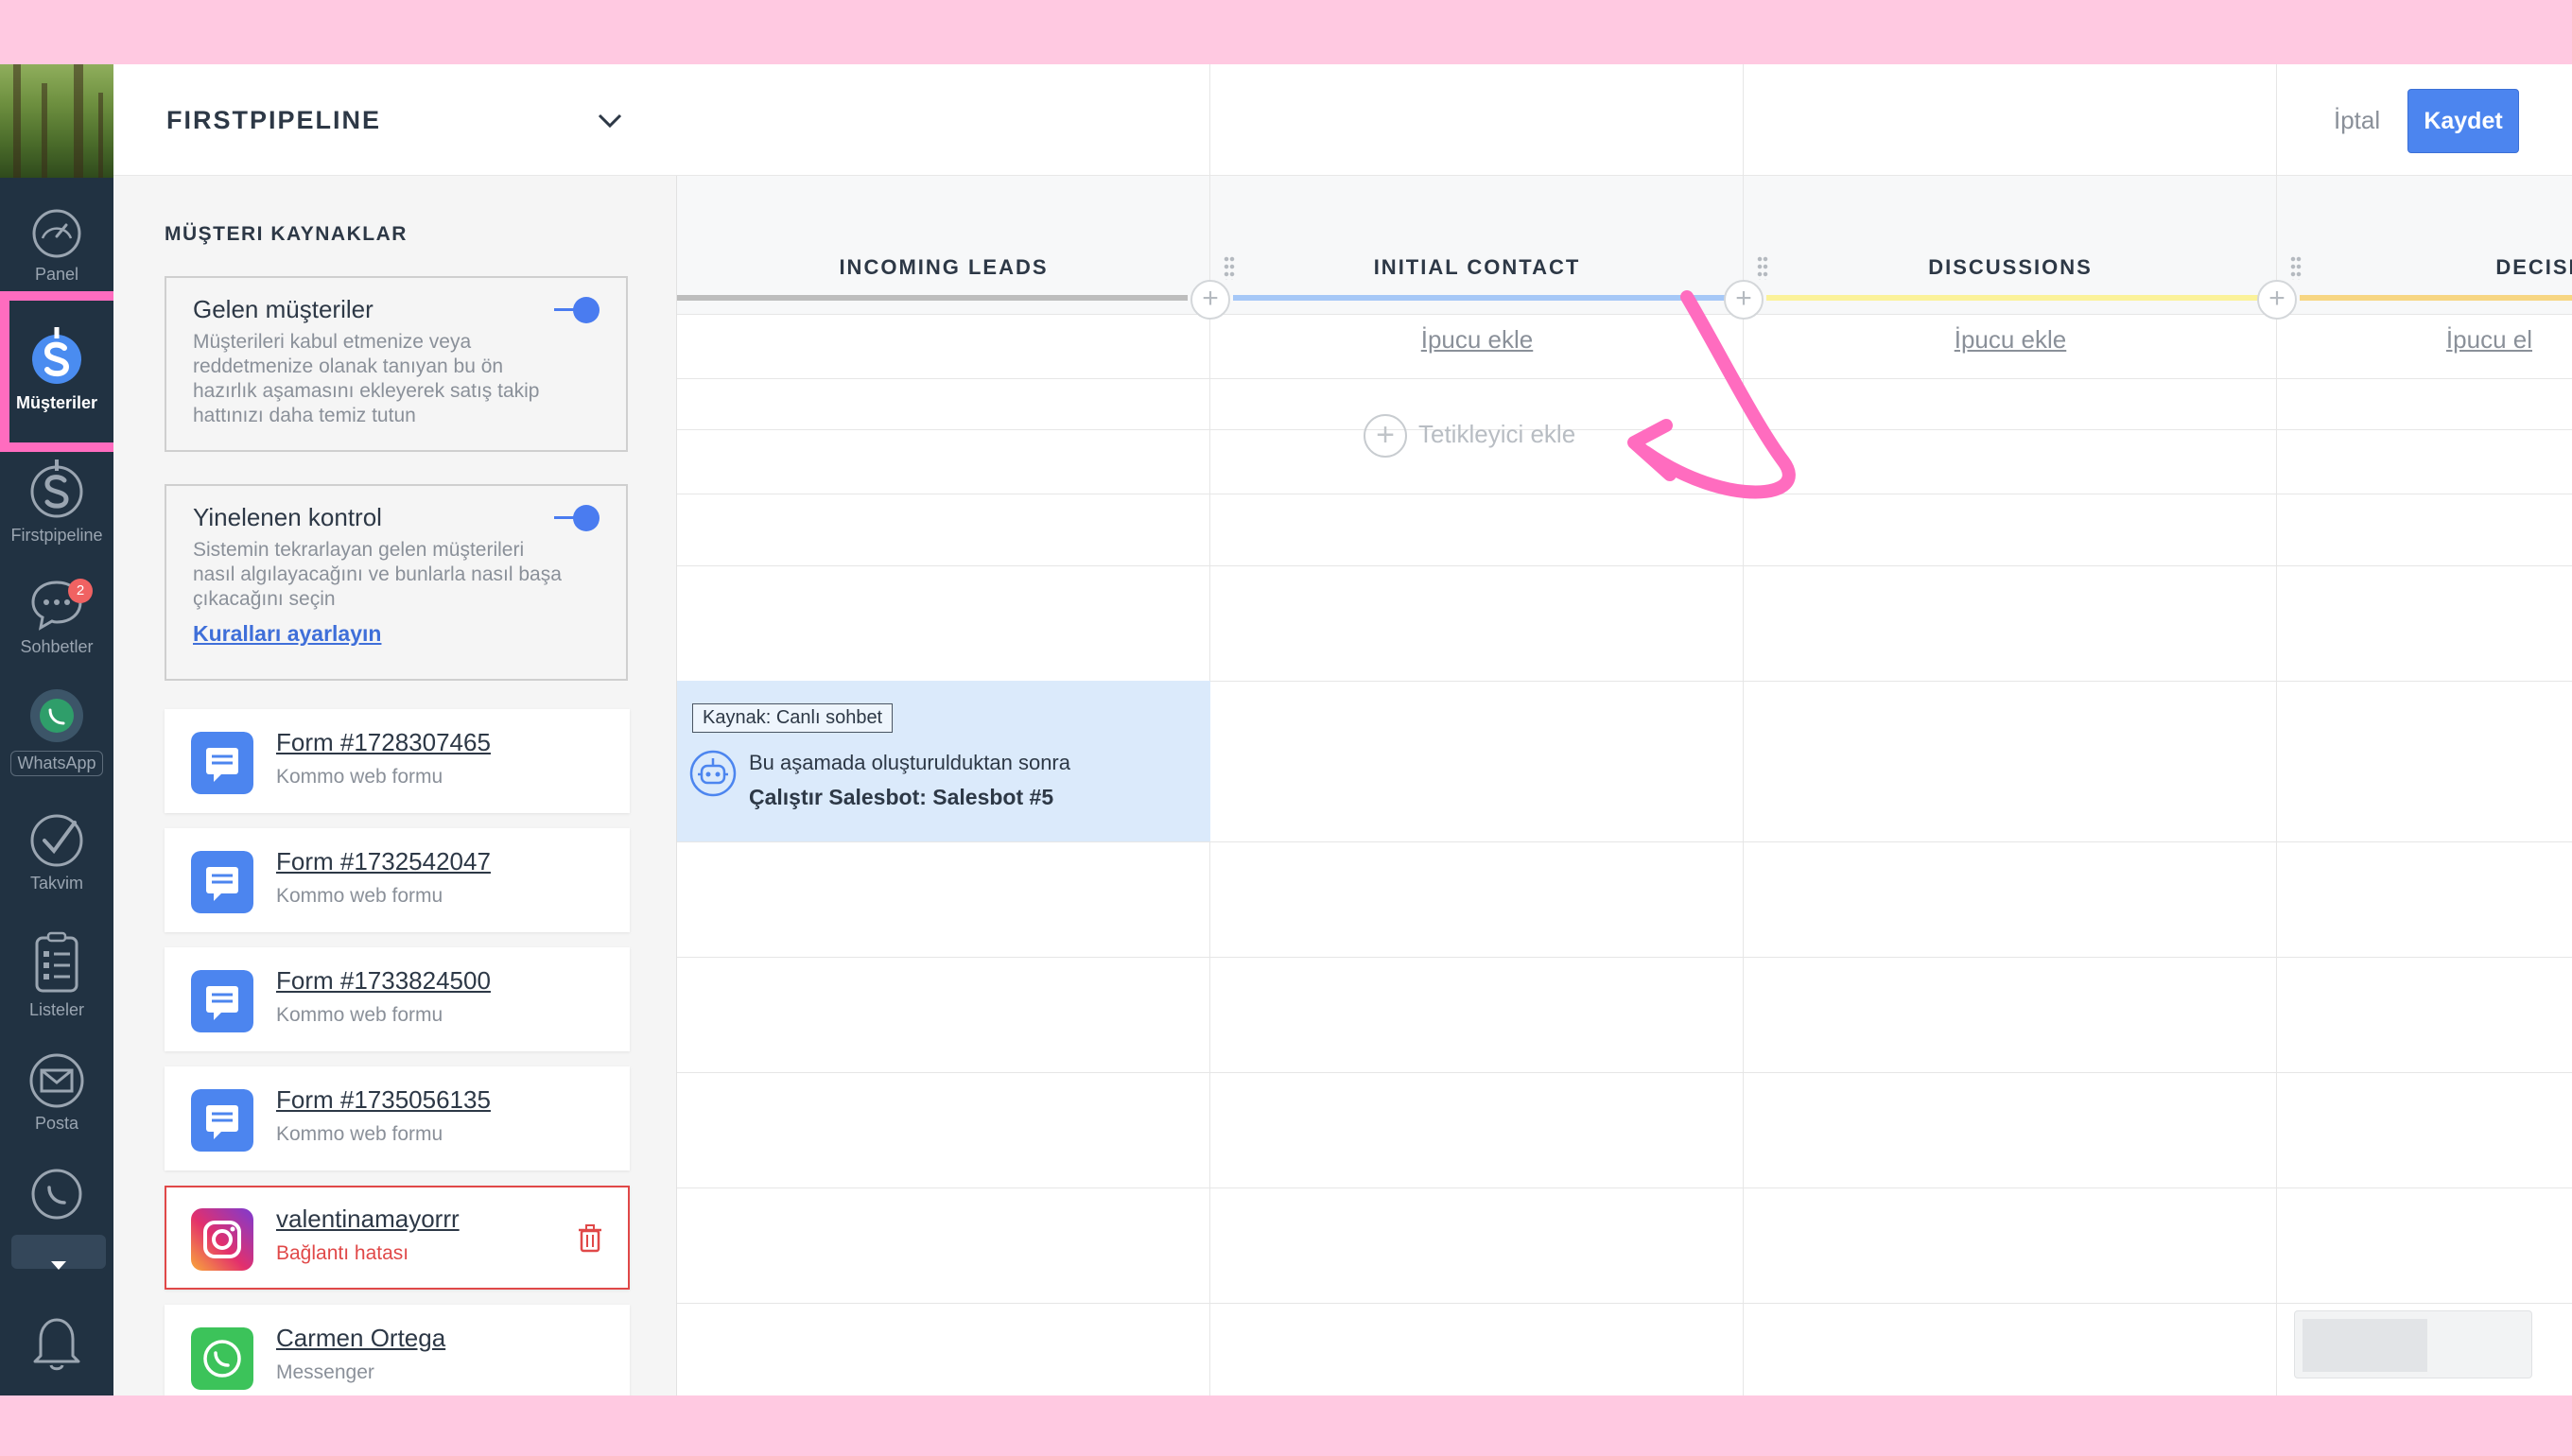 The image size is (2572, 1456). Describe the element at coordinates (2424, 245) in the screenshot. I see `column-header: DECISION MA` at that location.